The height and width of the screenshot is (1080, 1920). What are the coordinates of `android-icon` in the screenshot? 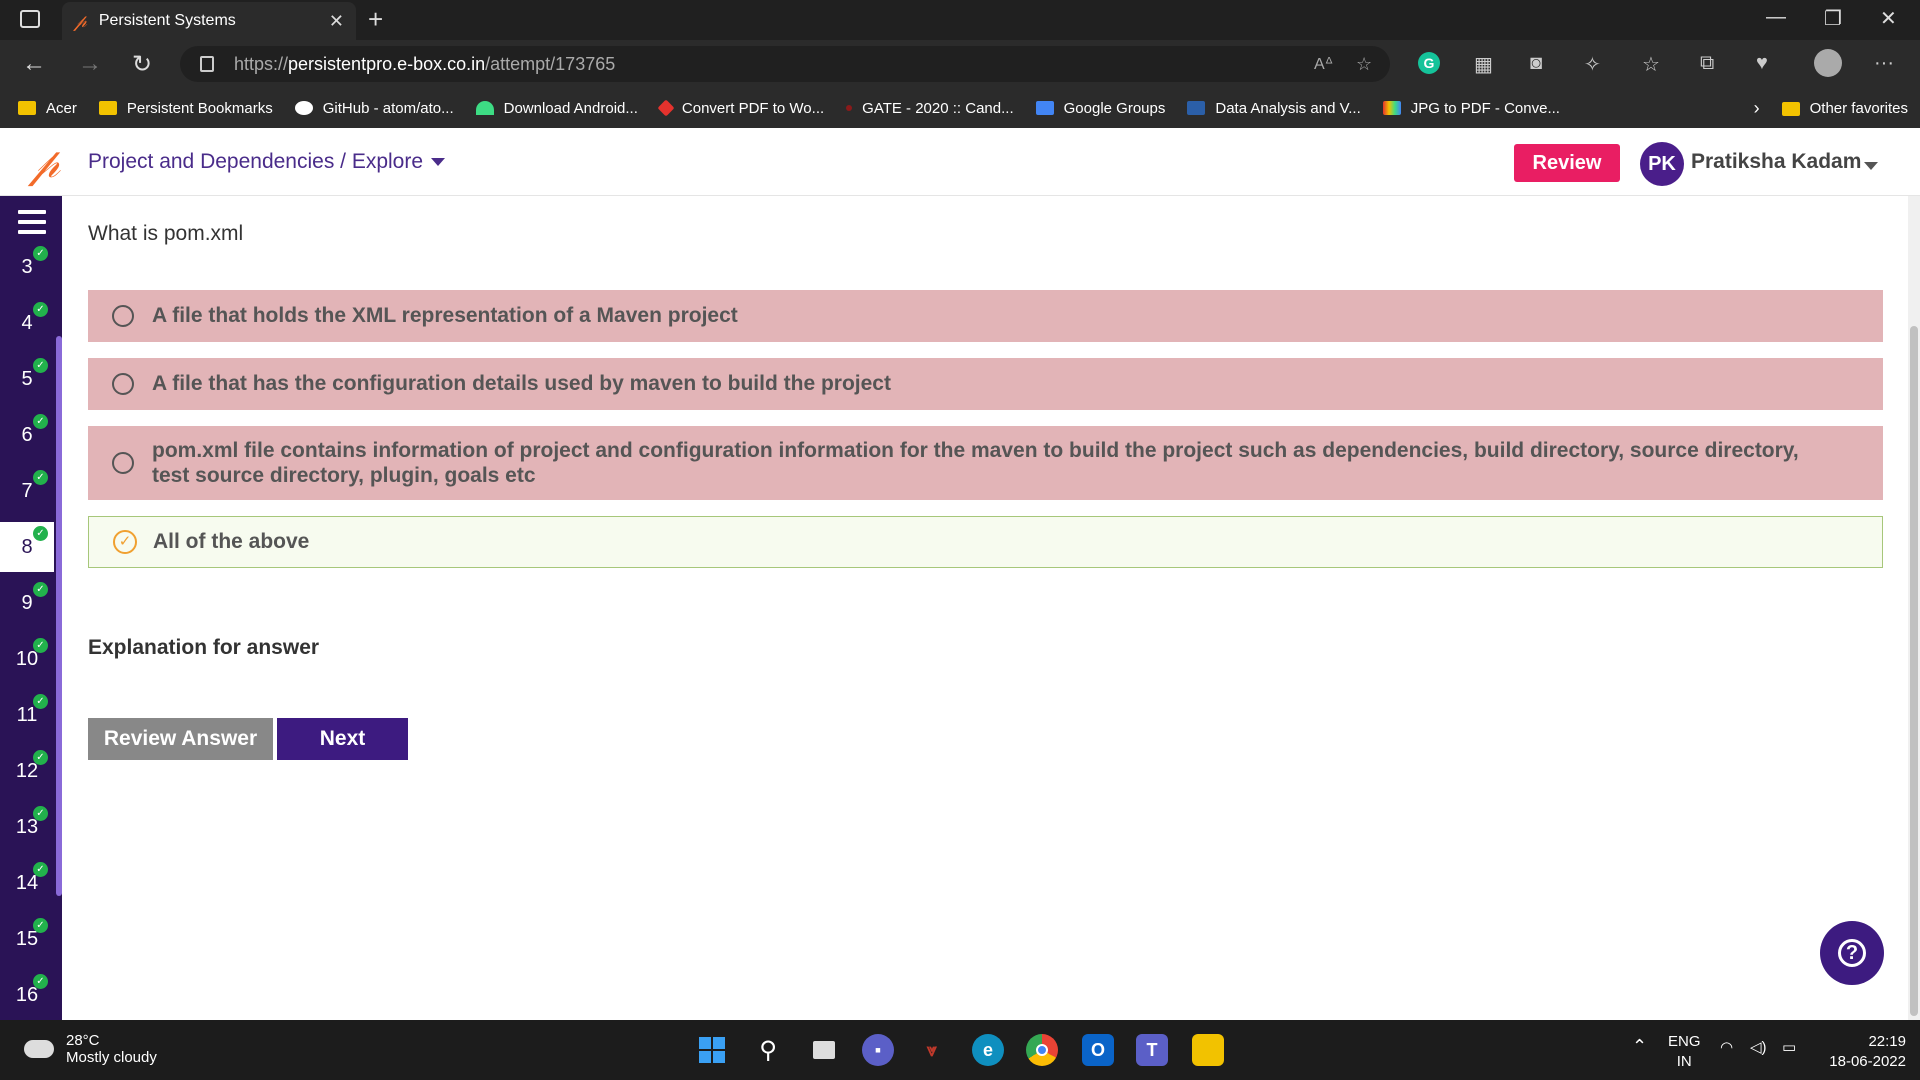 It's located at (484, 108).